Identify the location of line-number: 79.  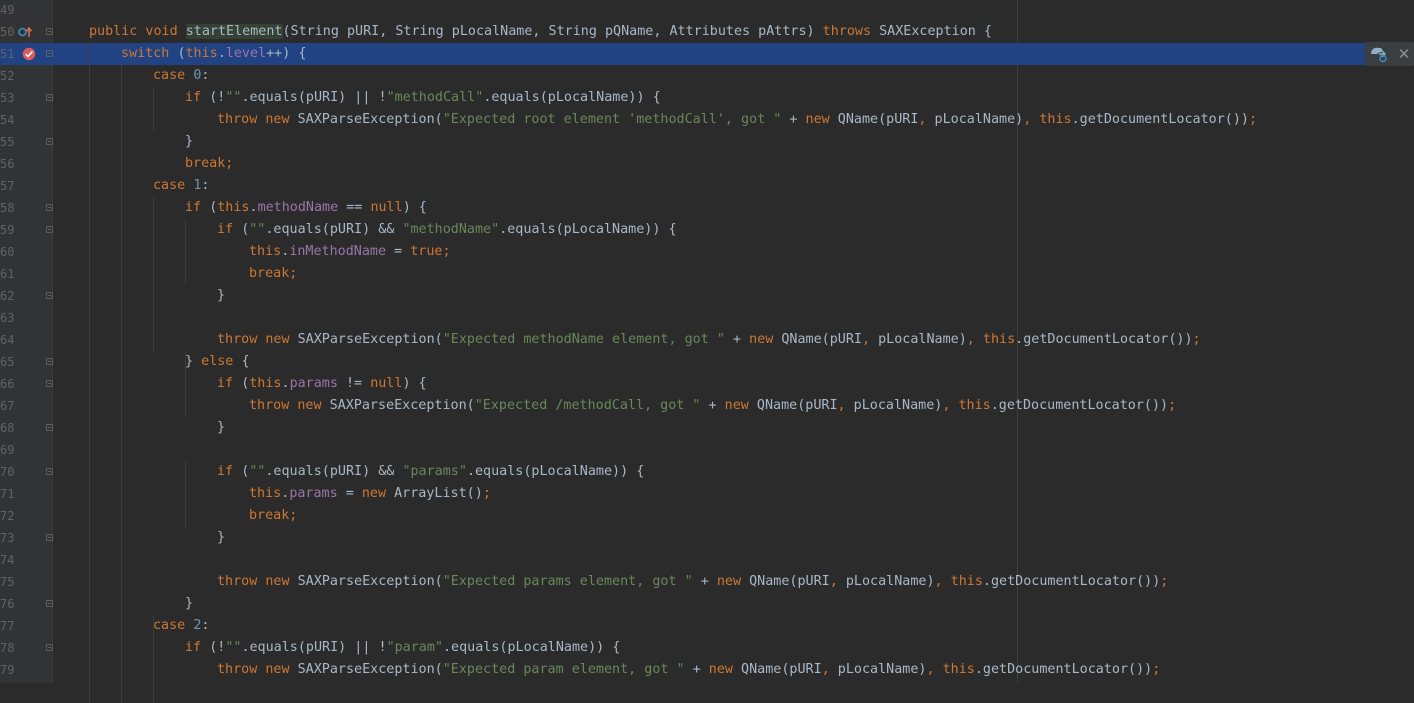
(7, 670).